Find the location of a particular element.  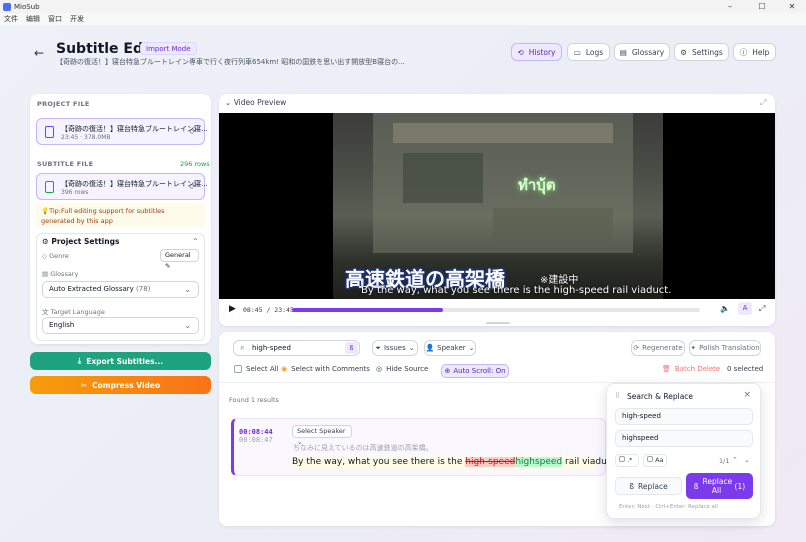

subtitle-file-card: 【奇跡の復活！】寝台特急ブルートレイン寝... 396 rows ⟳ is located at coordinates (122, 186).